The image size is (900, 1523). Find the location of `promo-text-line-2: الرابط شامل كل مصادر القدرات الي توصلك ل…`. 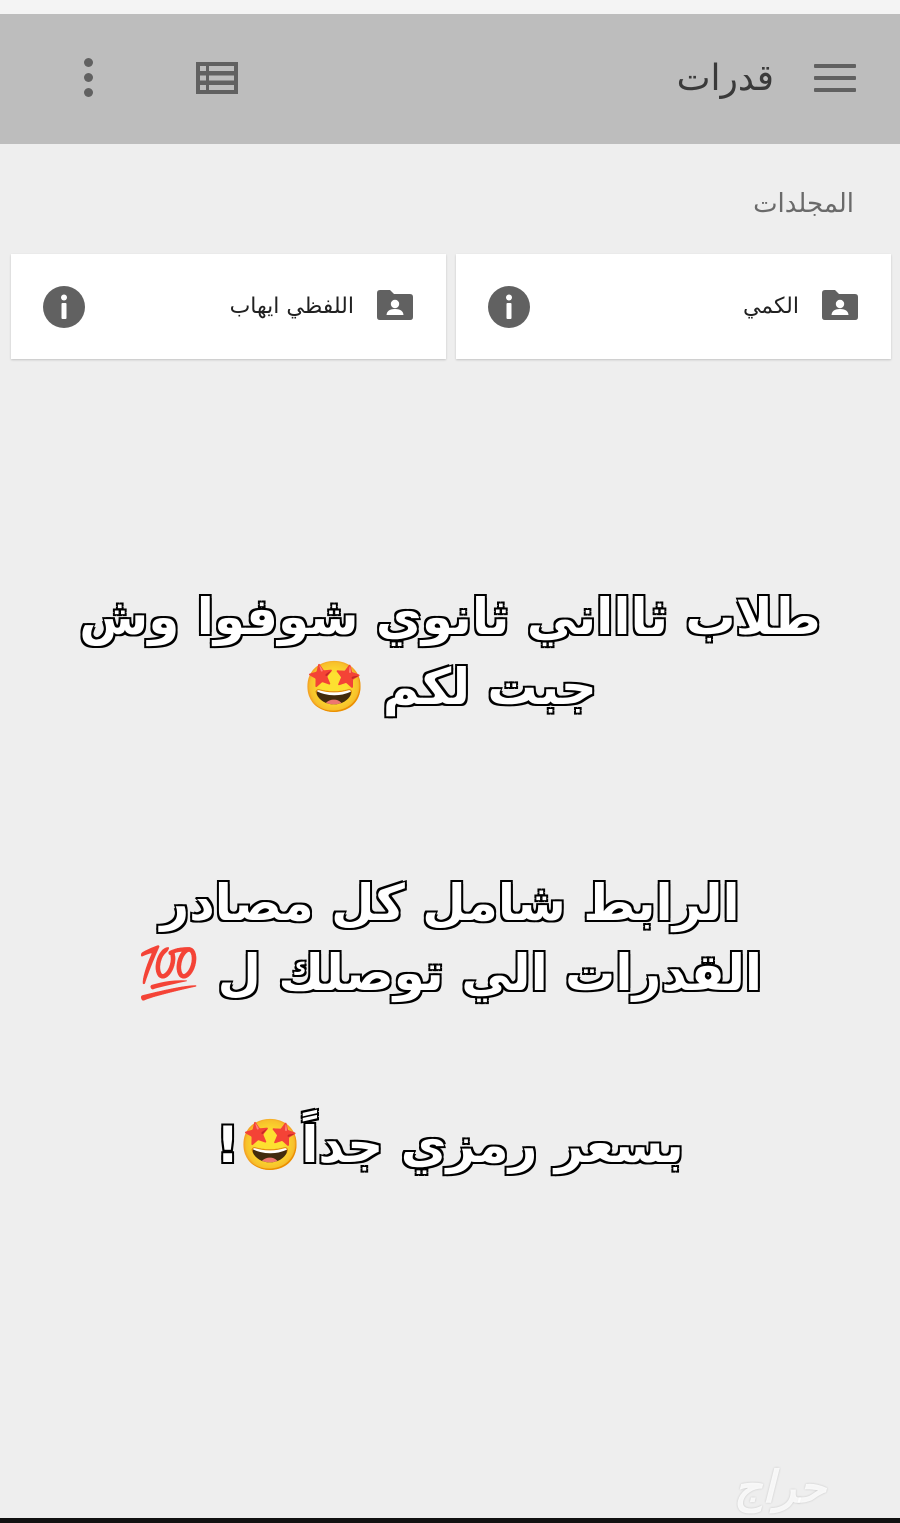

promo-text-line-2: الرابط شامل كل مصادر القدرات الي توصلك ل… is located at coordinates (450, 938).